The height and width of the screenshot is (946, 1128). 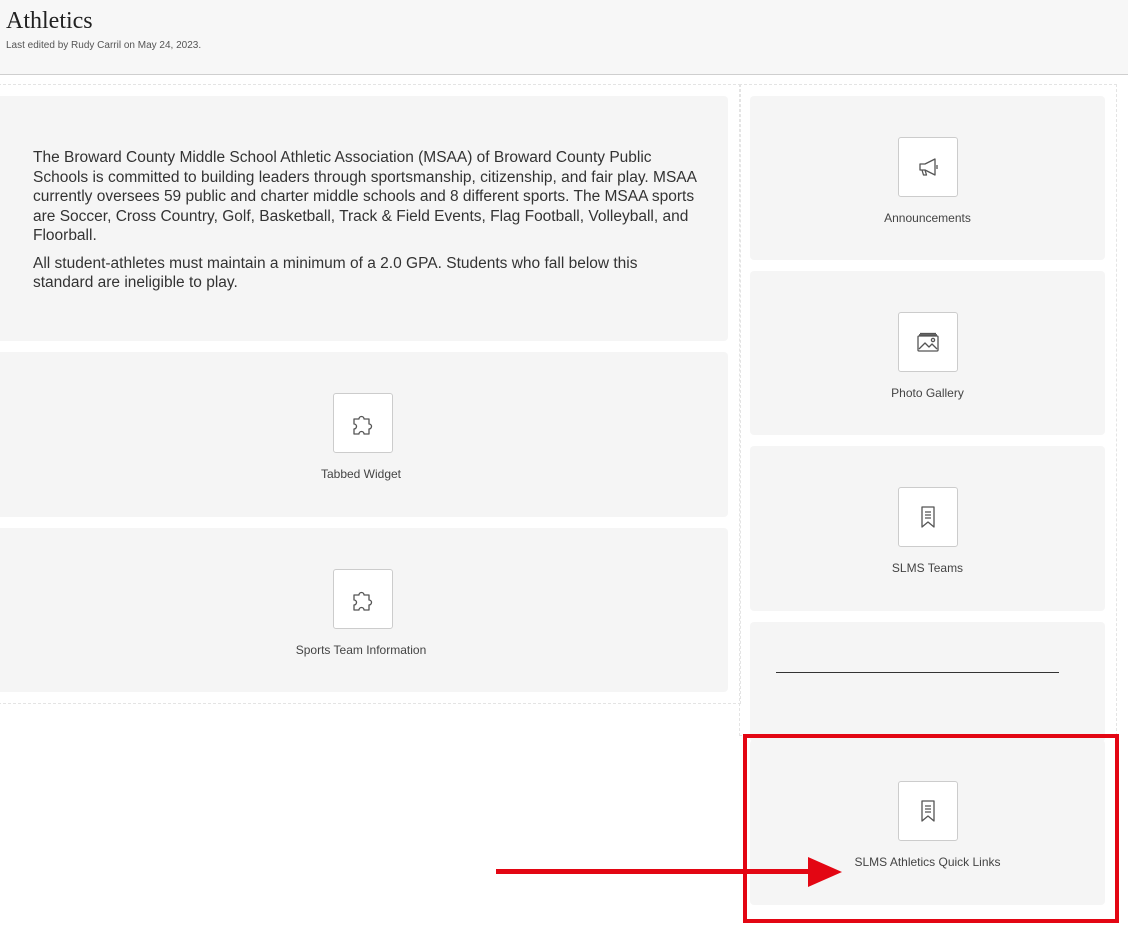 I want to click on announcements-button, so click(x=928, y=167).